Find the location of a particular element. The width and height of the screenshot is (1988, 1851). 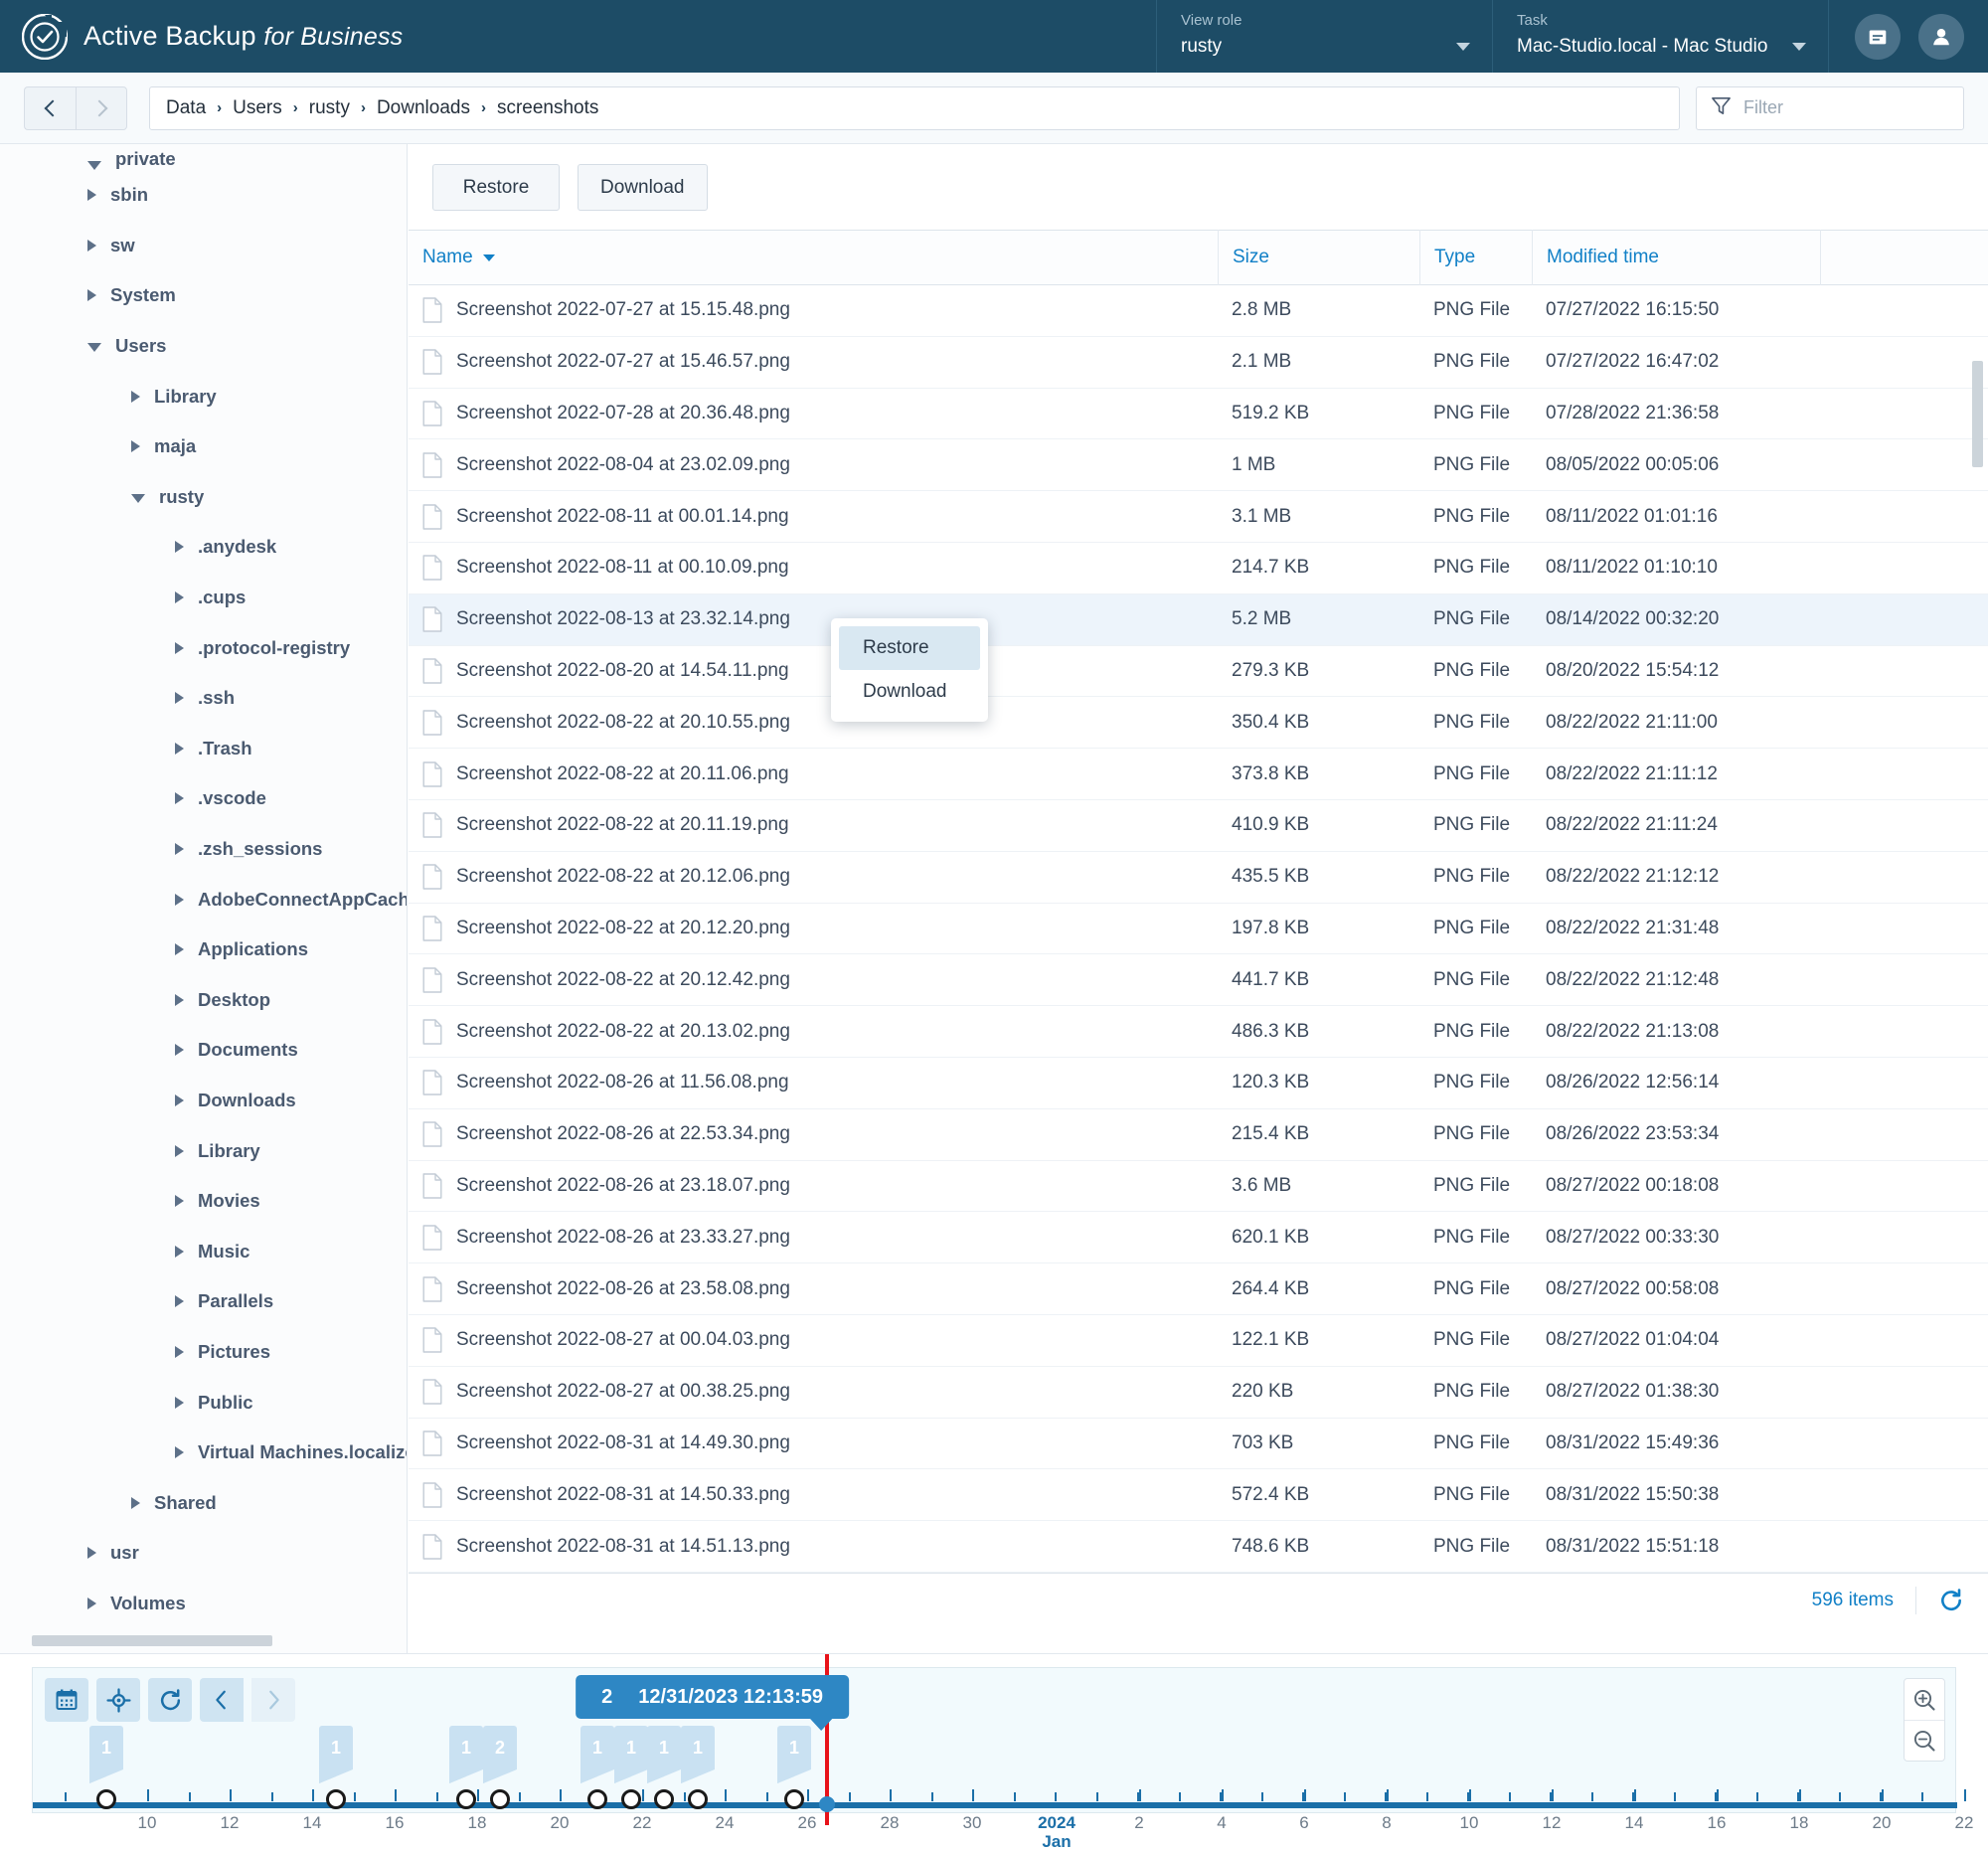

context-menu-item-download: Download is located at coordinates (909, 692).